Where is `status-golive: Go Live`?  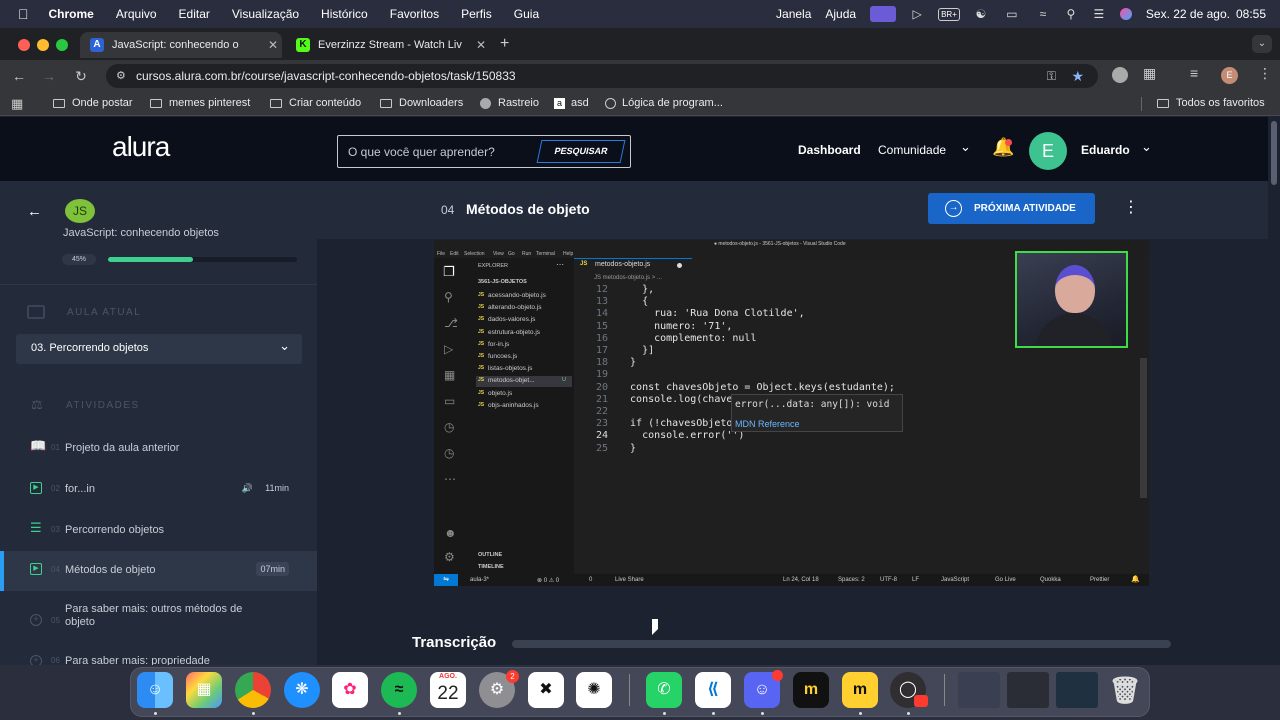
status-golive: Go Live is located at coordinates (1005, 580).